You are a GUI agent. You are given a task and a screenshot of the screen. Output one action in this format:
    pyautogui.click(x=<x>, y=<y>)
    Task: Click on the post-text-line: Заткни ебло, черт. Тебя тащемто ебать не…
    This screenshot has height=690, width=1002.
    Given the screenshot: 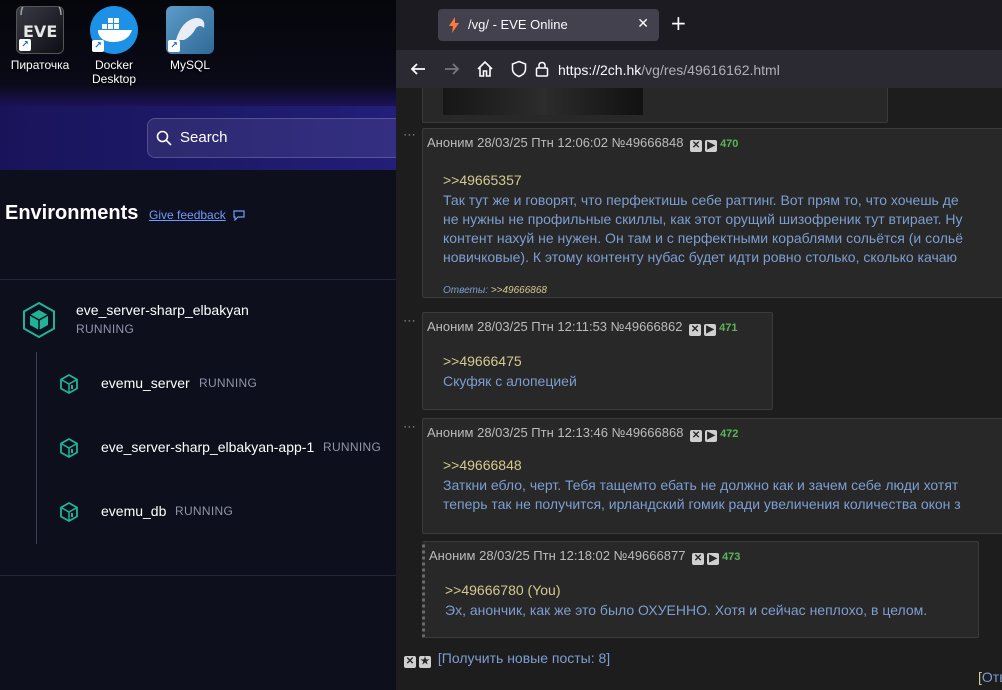 What is the action you would take?
    pyautogui.click(x=701, y=485)
    